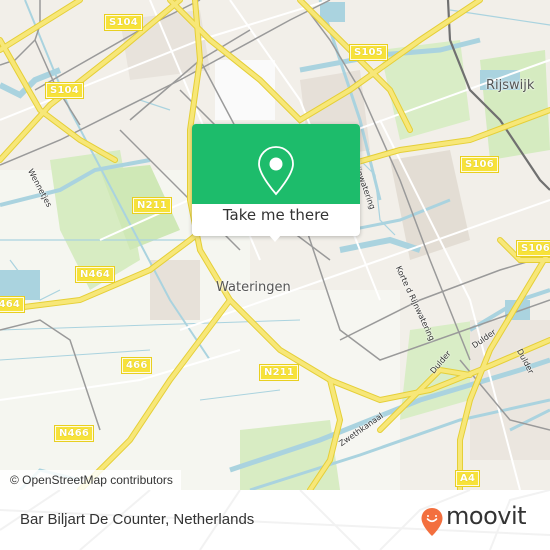 The image size is (550, 550). What do you see at coordinates (136, 365) in the screenshot?
I see `road-shield-466: 466` at bounding box center [136, 365].